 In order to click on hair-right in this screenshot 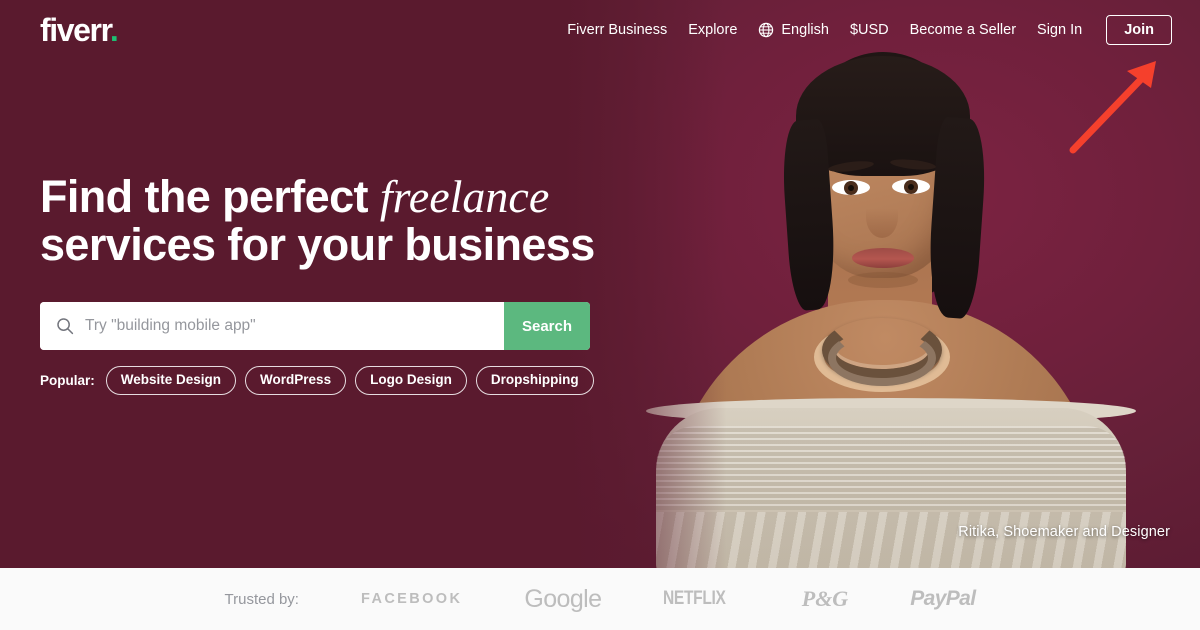, I will do `click(957, 218)`.